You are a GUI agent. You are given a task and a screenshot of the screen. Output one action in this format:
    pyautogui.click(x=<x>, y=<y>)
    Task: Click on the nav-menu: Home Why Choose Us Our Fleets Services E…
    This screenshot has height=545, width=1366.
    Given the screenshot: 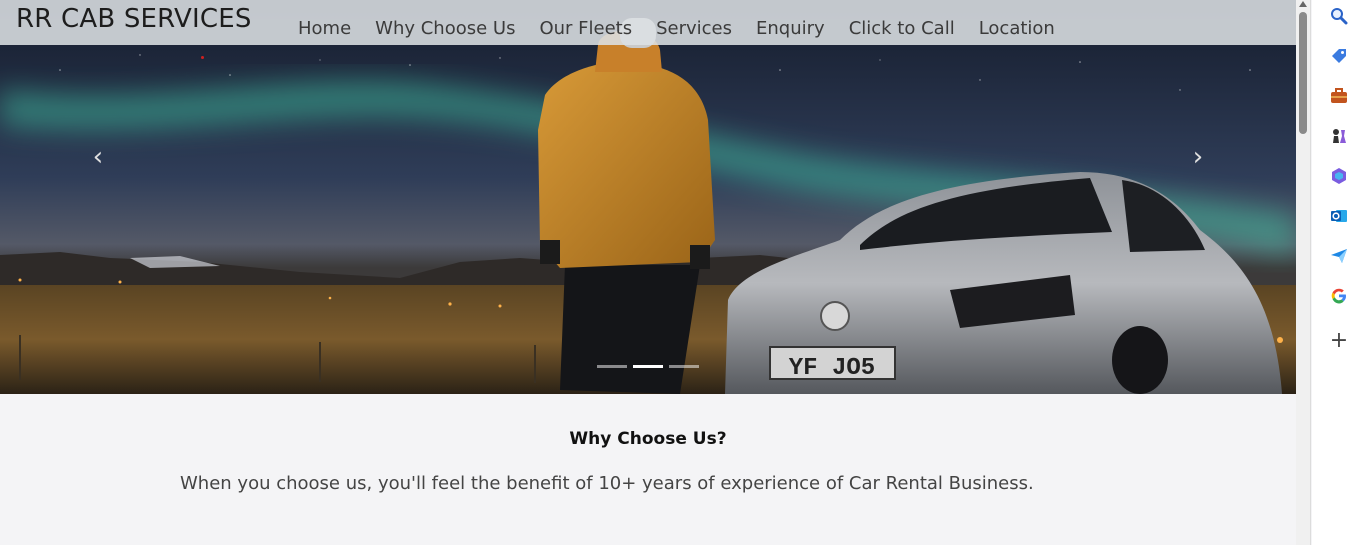 What is the action you would take?
    pyautogui.click(x=676, y=28)
    